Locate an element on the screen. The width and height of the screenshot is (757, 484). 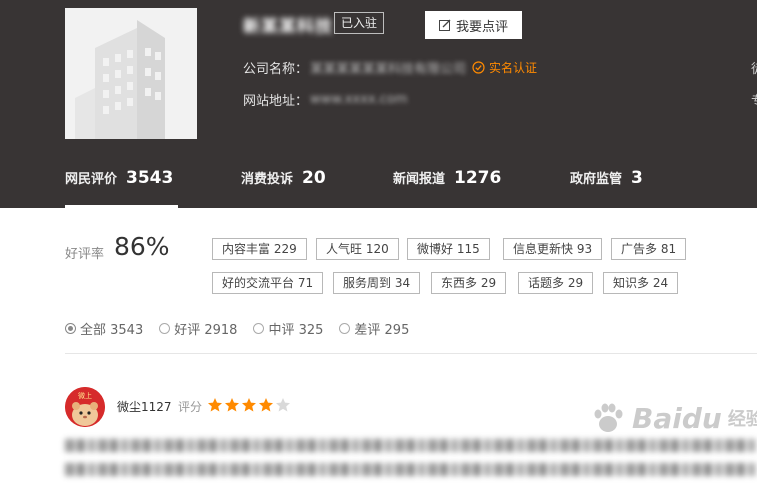
tab-count: 3543 is located at coordinates (150, 178).